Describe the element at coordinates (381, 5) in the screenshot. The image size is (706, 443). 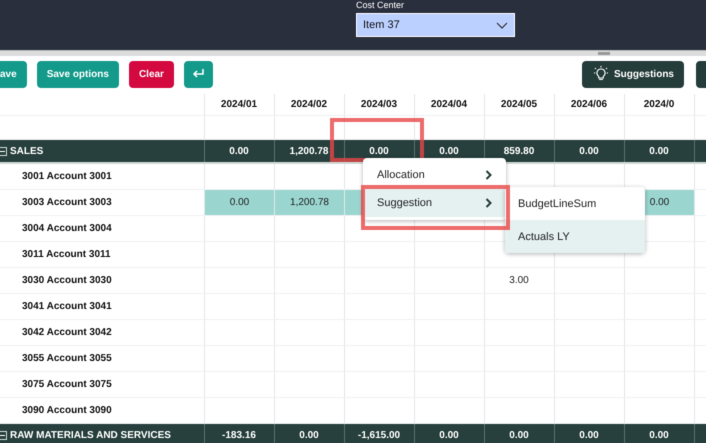
I see `field-label: Cost Center` at that location.